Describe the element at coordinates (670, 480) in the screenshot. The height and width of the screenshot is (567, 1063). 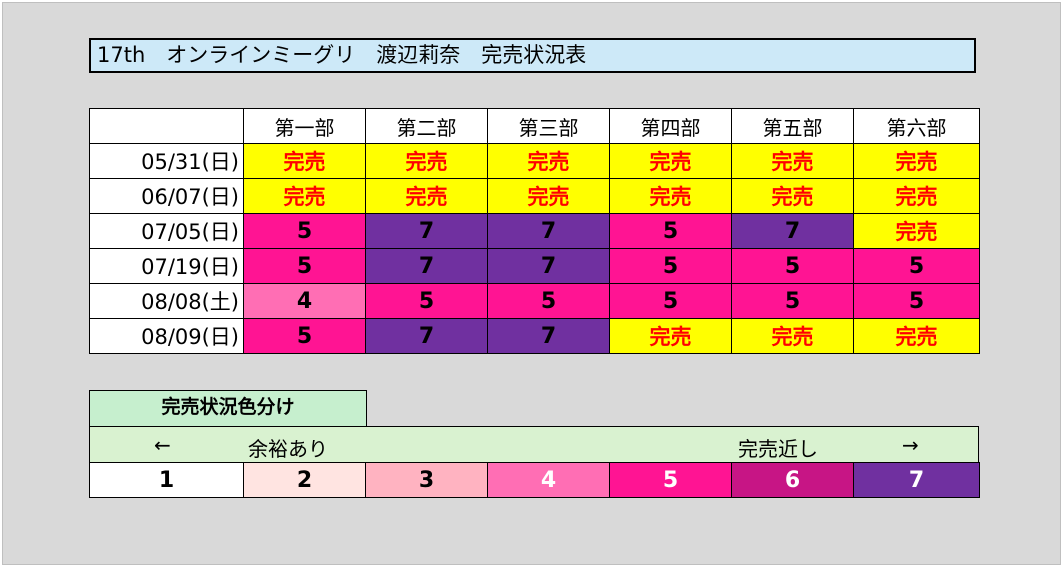
I see `legend-level-cell: 5` at that location.